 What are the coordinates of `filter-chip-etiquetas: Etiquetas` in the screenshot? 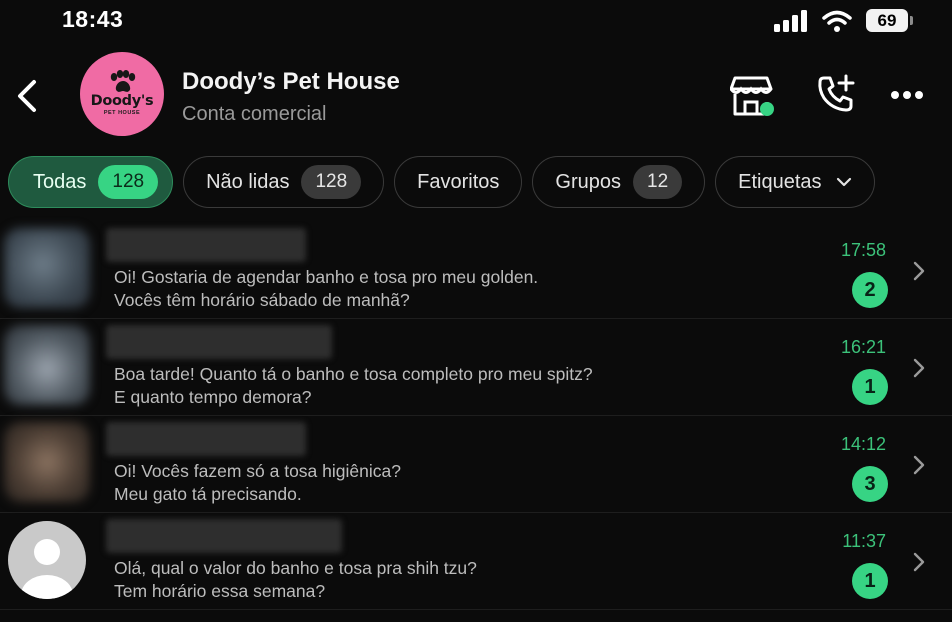 It's located at (795, 182).